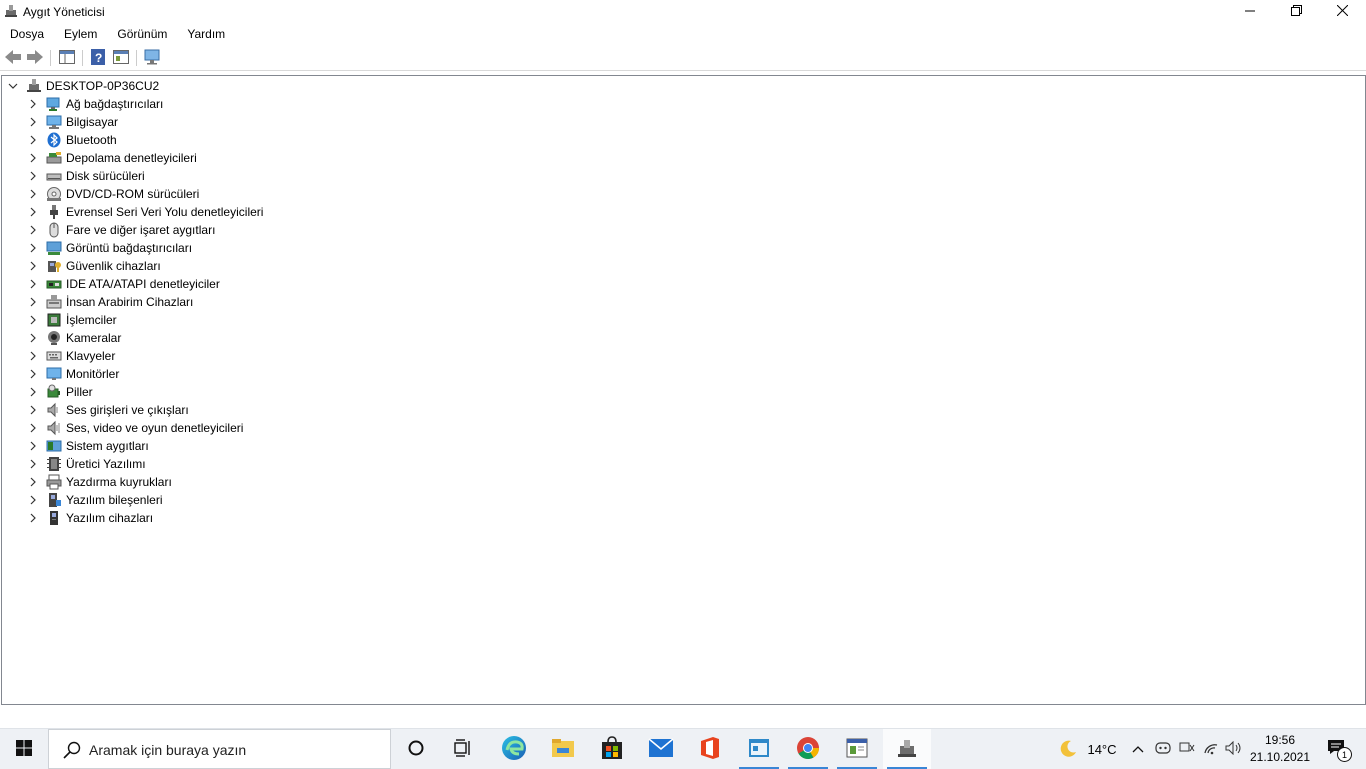  I want to click on tree-item: Ses, video ve oyun denetleyicileri, so click(134, 428).